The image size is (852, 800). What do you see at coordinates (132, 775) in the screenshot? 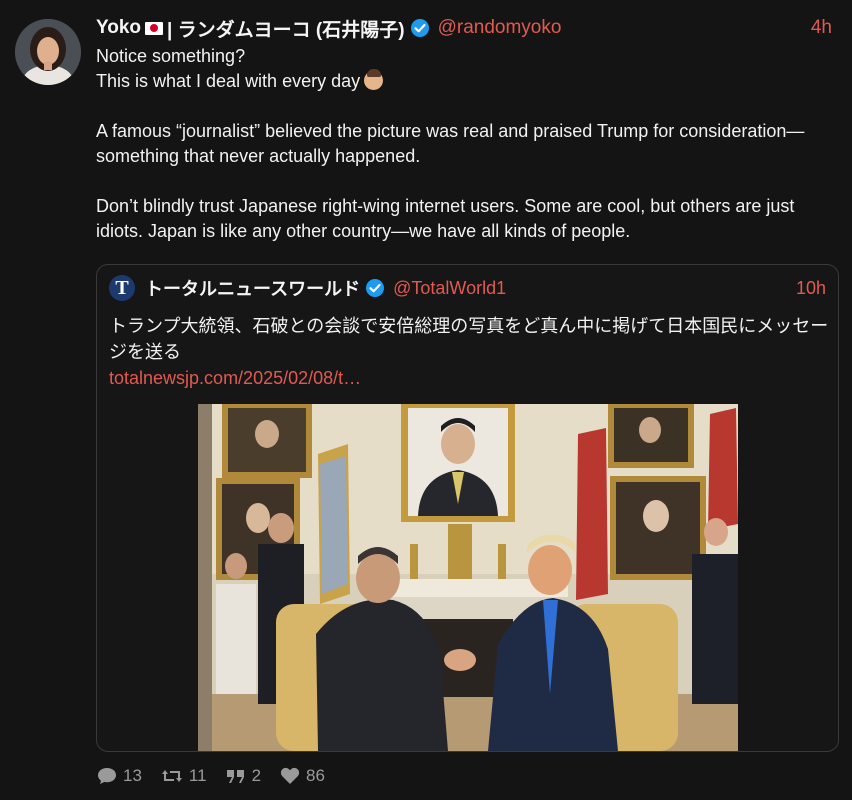
I see `reply-count: 13` at bounding box center [132, 775].